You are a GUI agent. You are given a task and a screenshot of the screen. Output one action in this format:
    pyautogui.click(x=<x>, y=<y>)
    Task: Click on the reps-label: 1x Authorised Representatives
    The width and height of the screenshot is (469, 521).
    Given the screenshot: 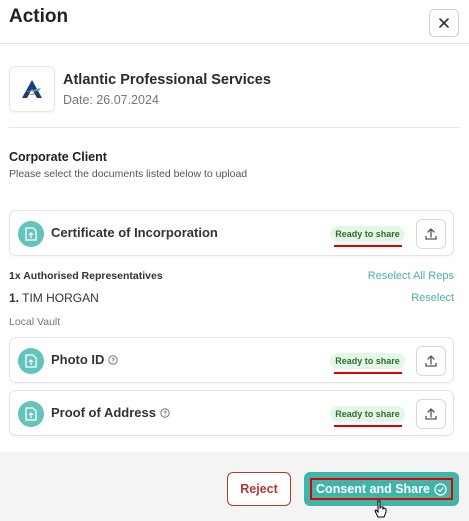 What is the action you would take?
    pyautogui.click(x=86, y=276)
    